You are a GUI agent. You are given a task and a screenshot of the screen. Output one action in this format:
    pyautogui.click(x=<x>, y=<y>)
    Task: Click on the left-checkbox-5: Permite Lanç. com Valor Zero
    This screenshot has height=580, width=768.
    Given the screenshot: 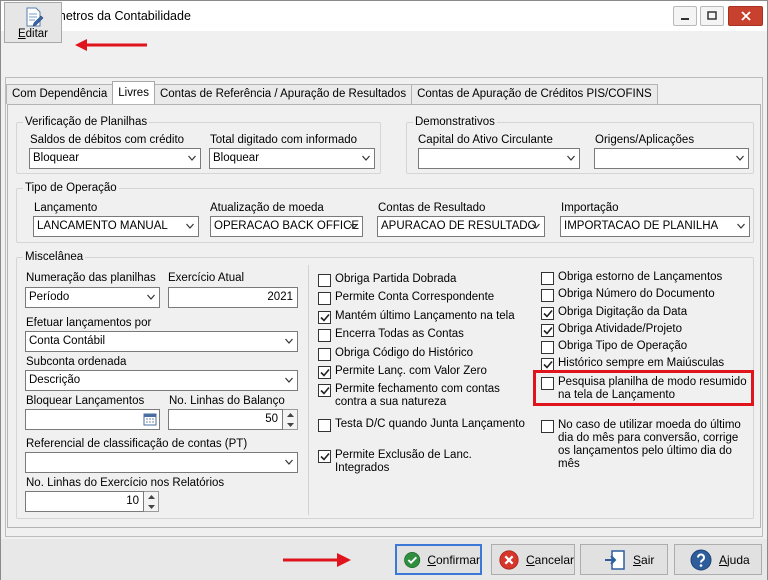 What is the action you would take?
    pyautogui.click(x=423, y=372)
    